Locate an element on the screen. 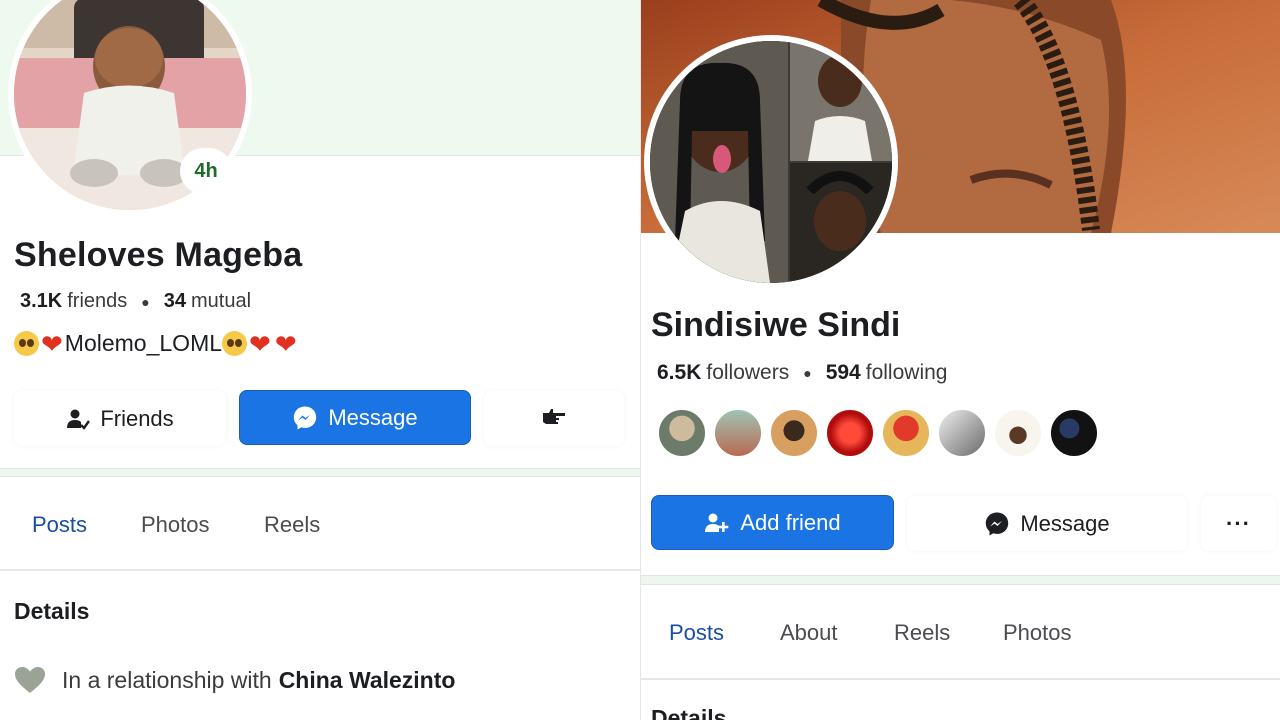 The width and height of the screenshot is (1280, 720). friends-button: Friends is located at coordinates (120, 418).